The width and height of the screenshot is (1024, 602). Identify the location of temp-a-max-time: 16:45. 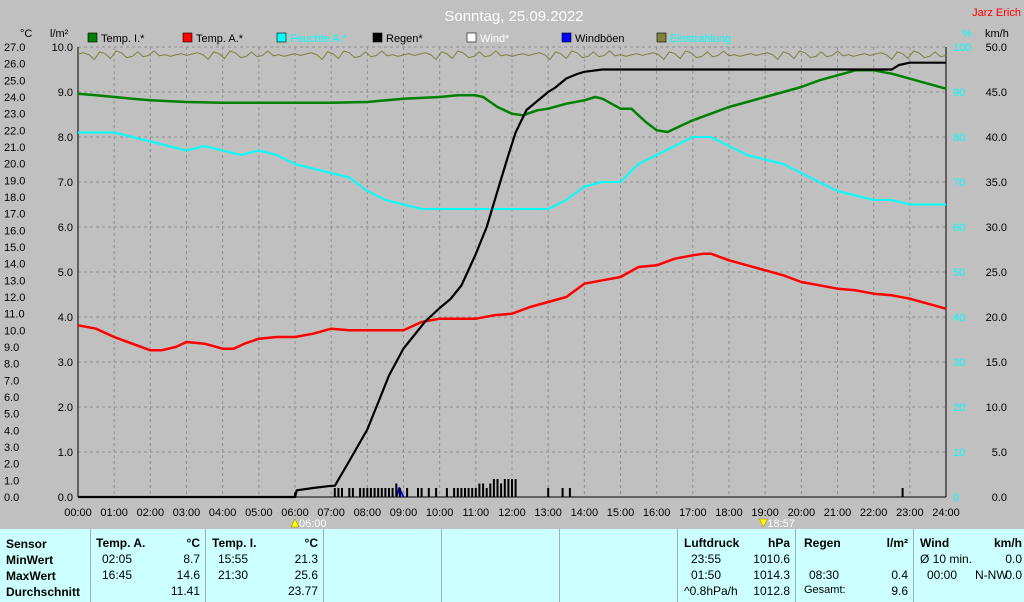
(117, 575).